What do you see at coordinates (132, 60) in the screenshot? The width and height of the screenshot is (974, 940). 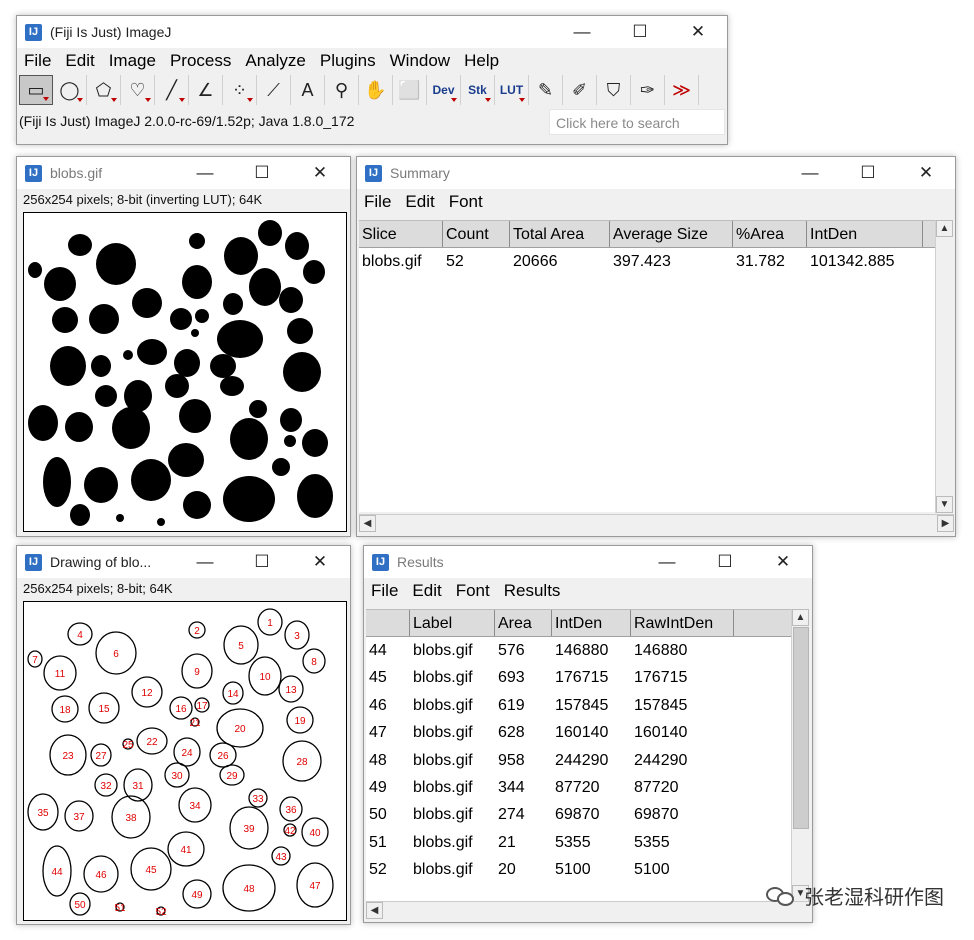 I see `imagej-menu-image: Image` at bounding box center [132, 60].